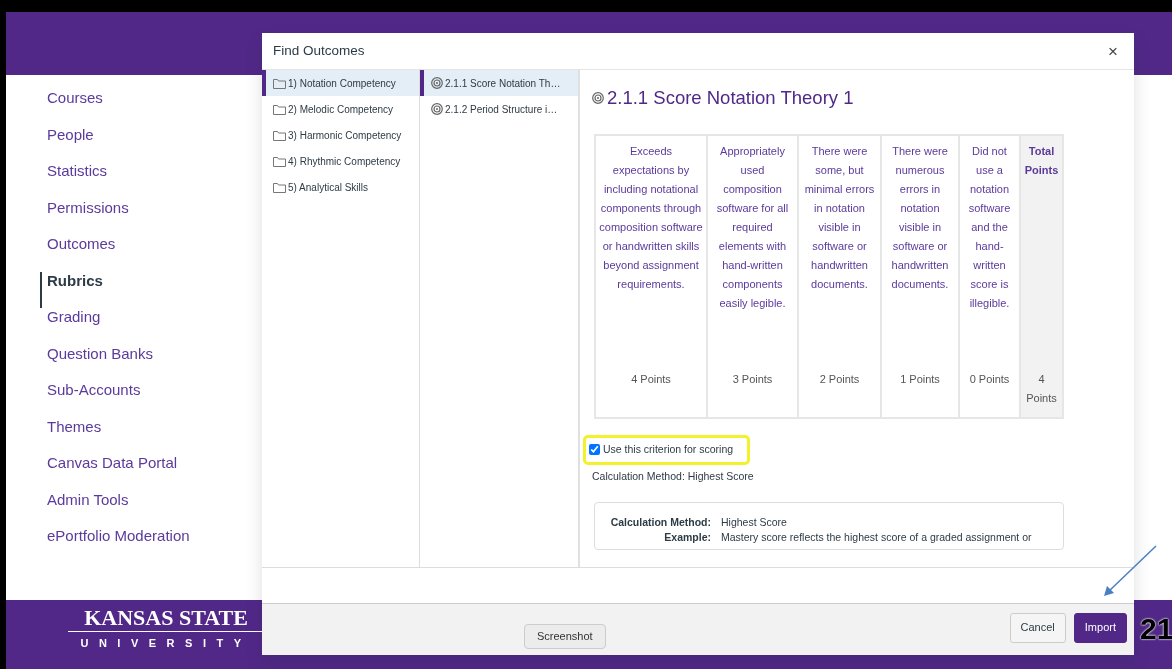  I want to click on rating-description: Did not use a notation software and the hand-written score is illegible., so click(989, 227).